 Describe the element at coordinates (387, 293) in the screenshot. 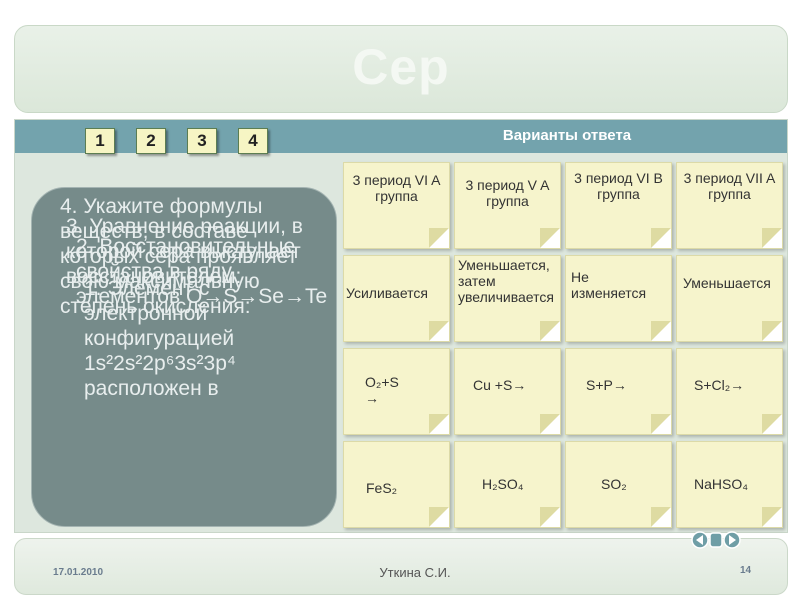

I see `answer-text: Усиливается` at that location.